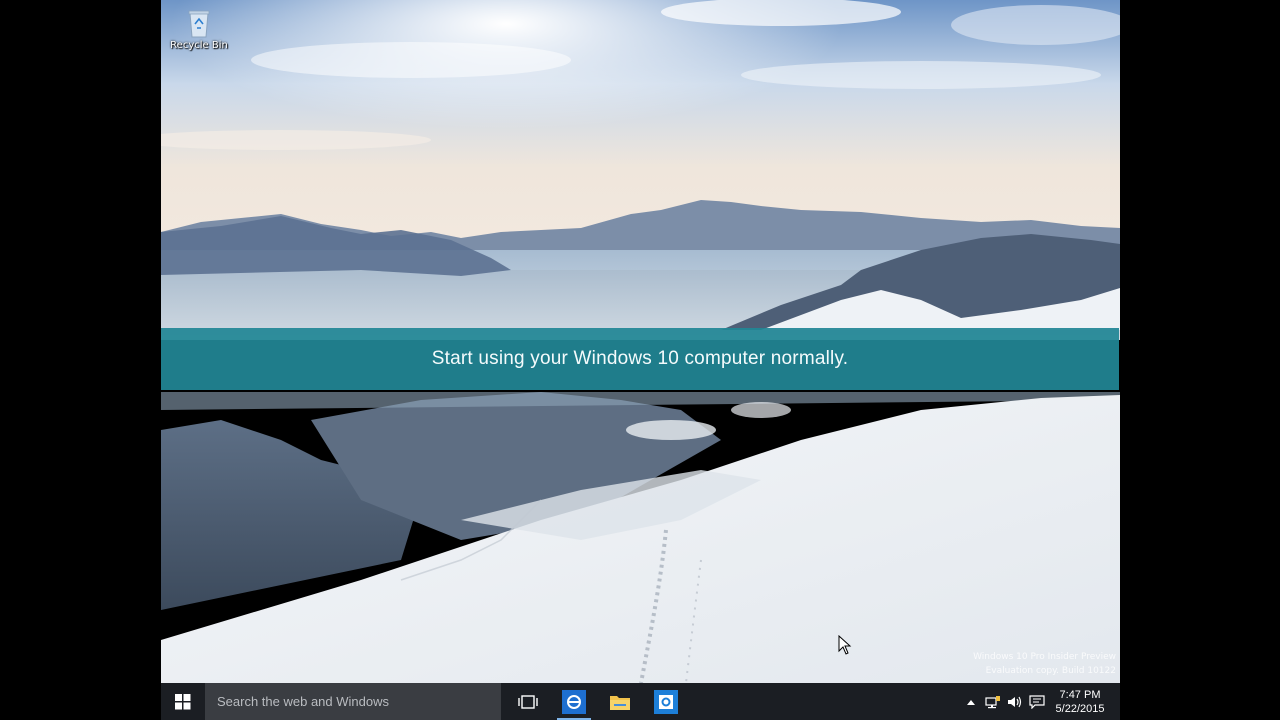  I want to click on task-view-icon, so click(528, 701).